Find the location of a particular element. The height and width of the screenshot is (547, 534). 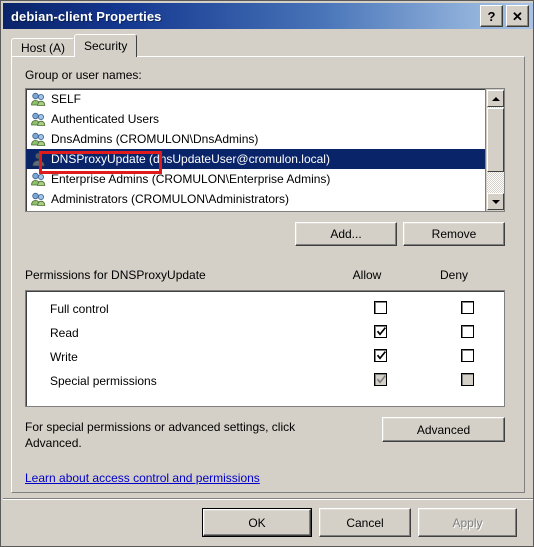

title-bar-buttons: ? ✕ is located at coordinates (504, 16).